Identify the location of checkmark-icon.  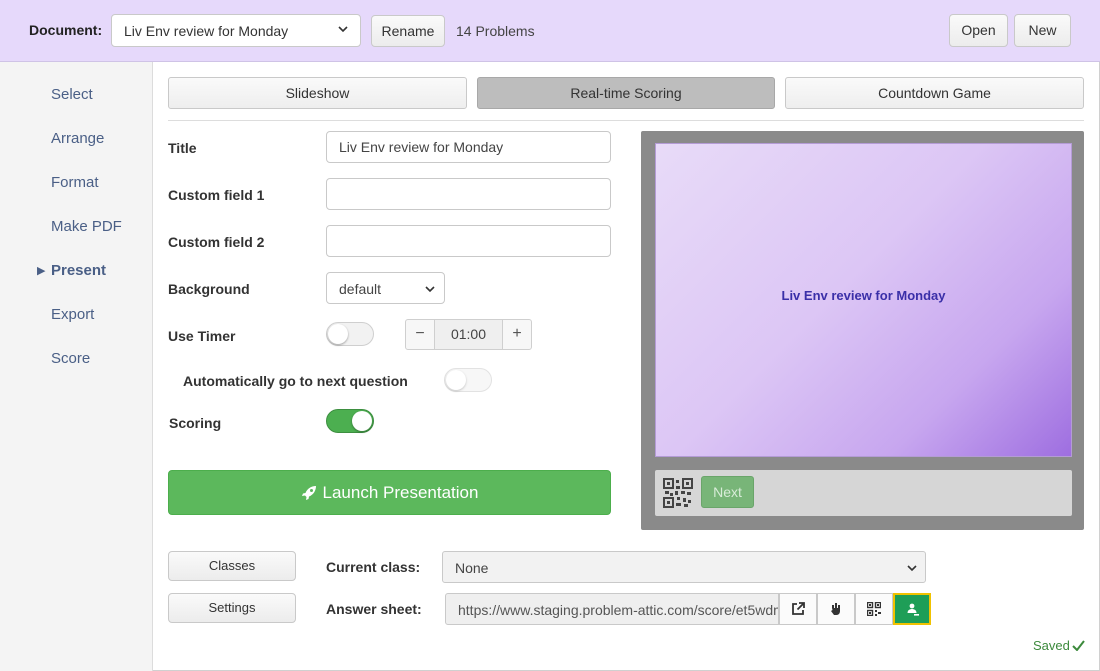
(1078, 646).